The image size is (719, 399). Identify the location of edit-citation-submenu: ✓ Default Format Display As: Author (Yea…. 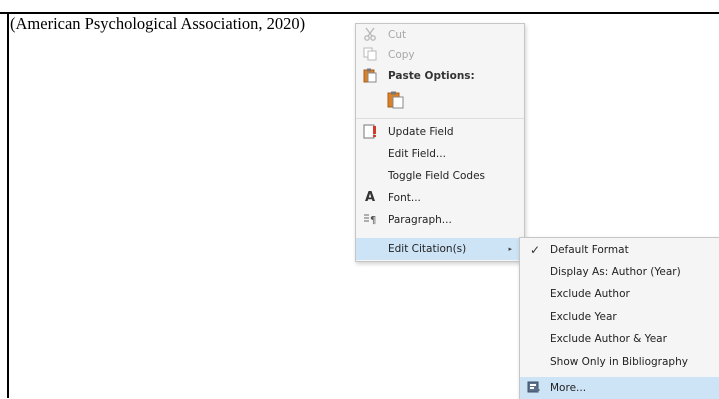
(619, 318).